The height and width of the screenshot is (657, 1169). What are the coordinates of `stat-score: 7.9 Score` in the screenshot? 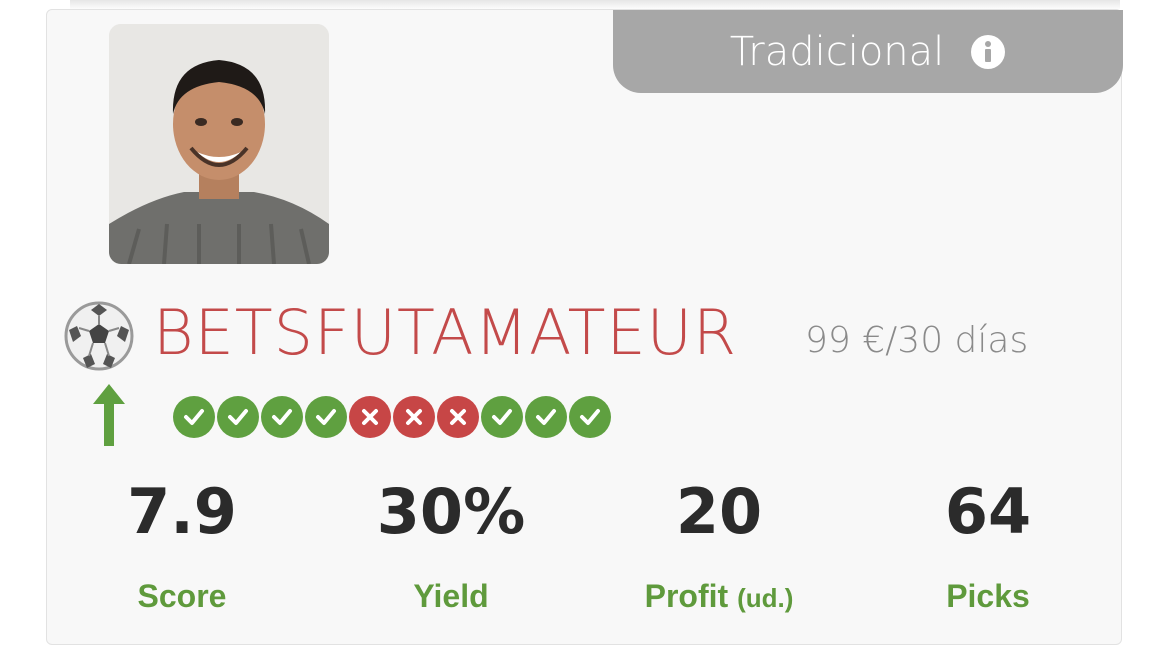 It's located at (182, 542).